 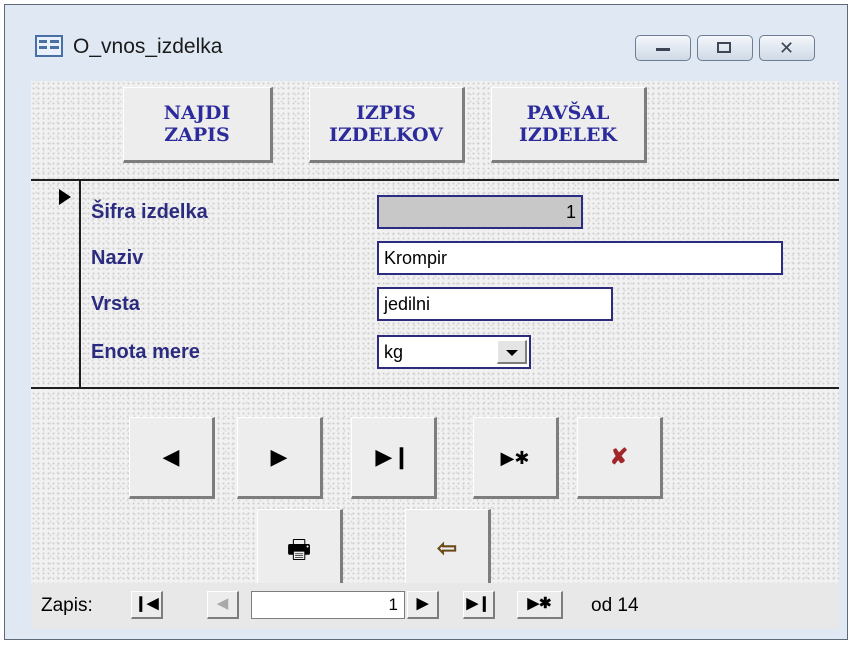 I want to click on vrsta-field: jedilni, so click(x=495, y=304).